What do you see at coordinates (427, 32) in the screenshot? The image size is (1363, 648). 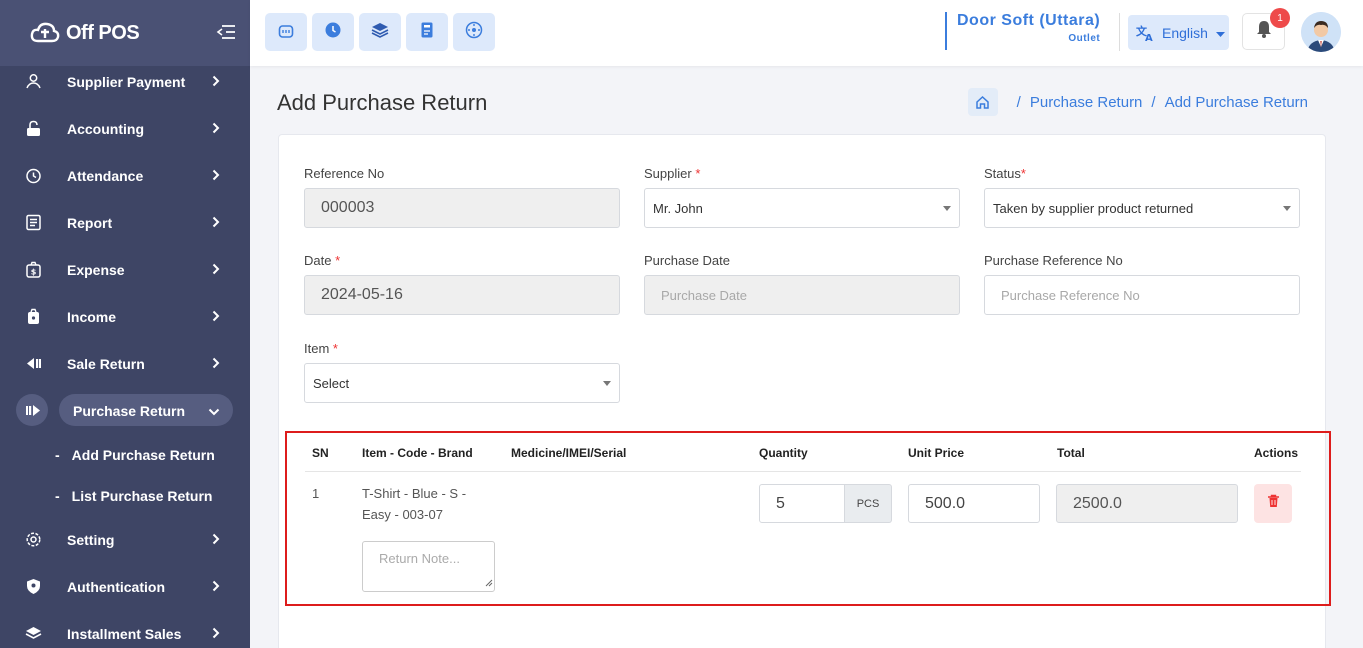 I see `quick-calculator-button` at bounding box center [427, 32].